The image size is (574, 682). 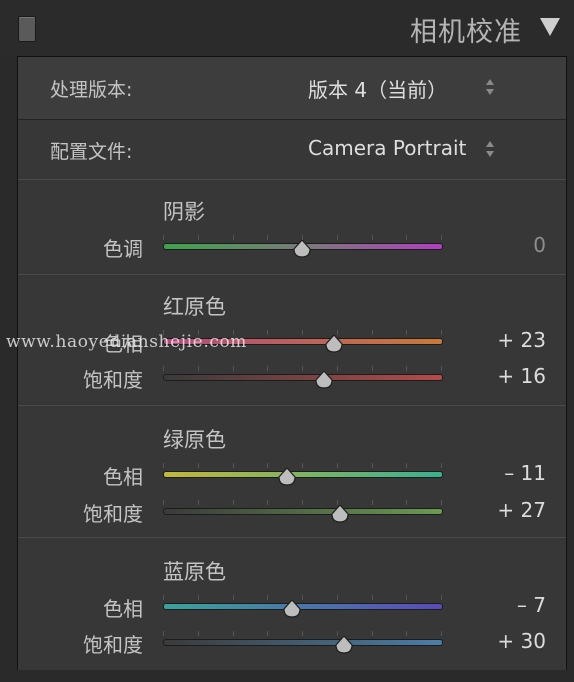 I want to click on shadows-tint-value: 0, so click(x=506, y=245).